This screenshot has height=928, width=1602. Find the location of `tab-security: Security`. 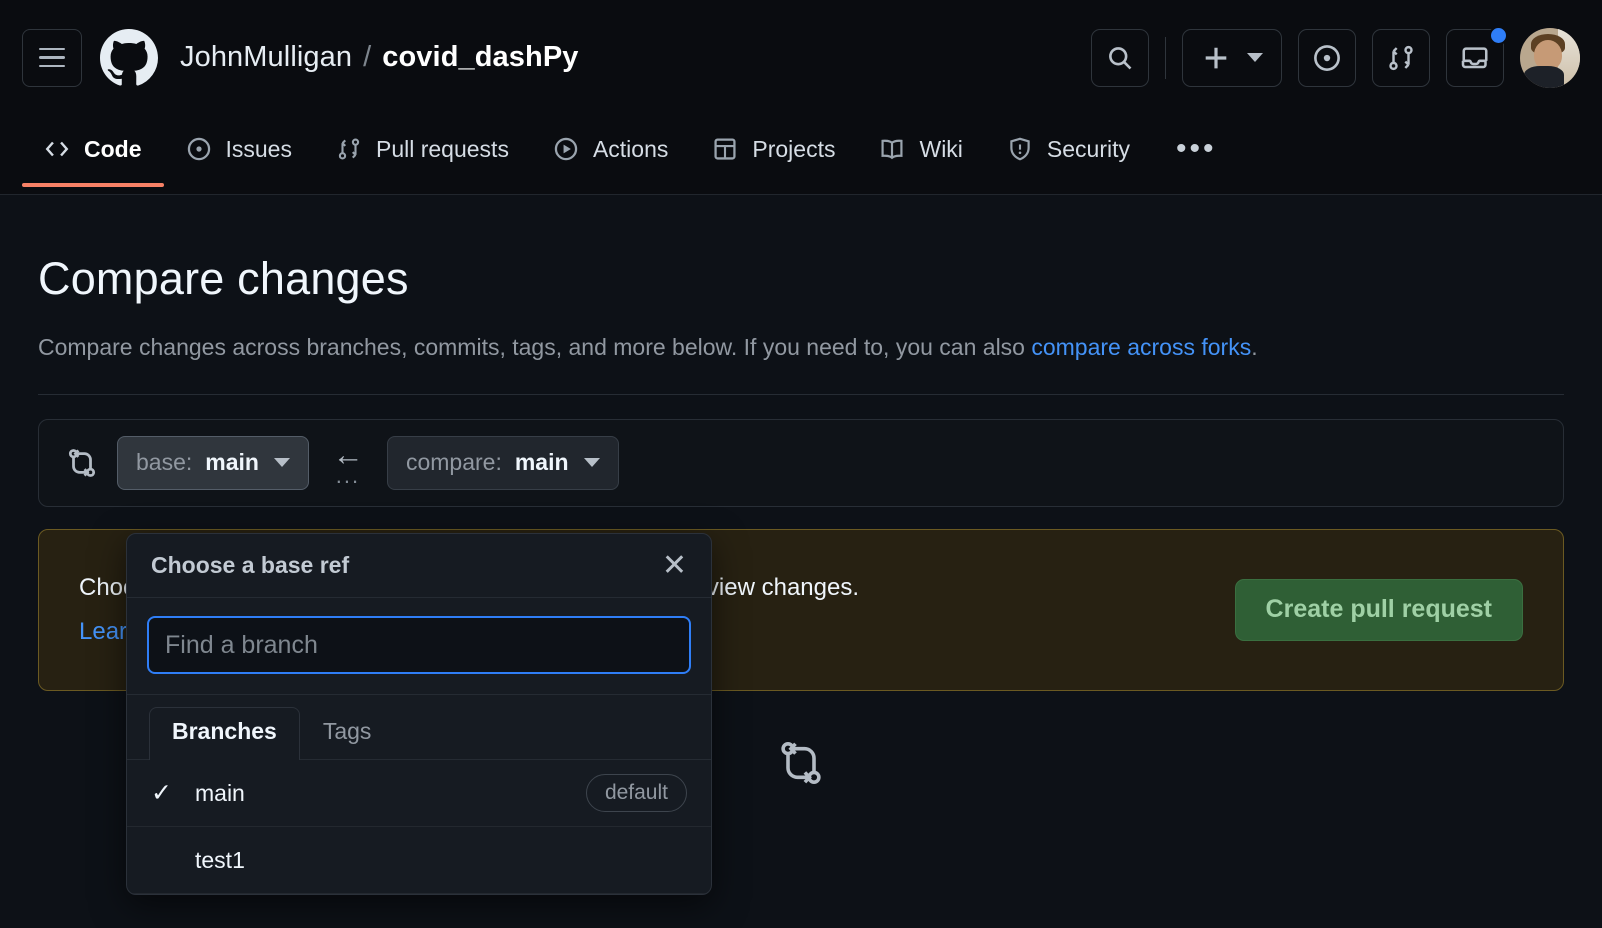

tab-security: Security is located at coordinates (1068, 149).